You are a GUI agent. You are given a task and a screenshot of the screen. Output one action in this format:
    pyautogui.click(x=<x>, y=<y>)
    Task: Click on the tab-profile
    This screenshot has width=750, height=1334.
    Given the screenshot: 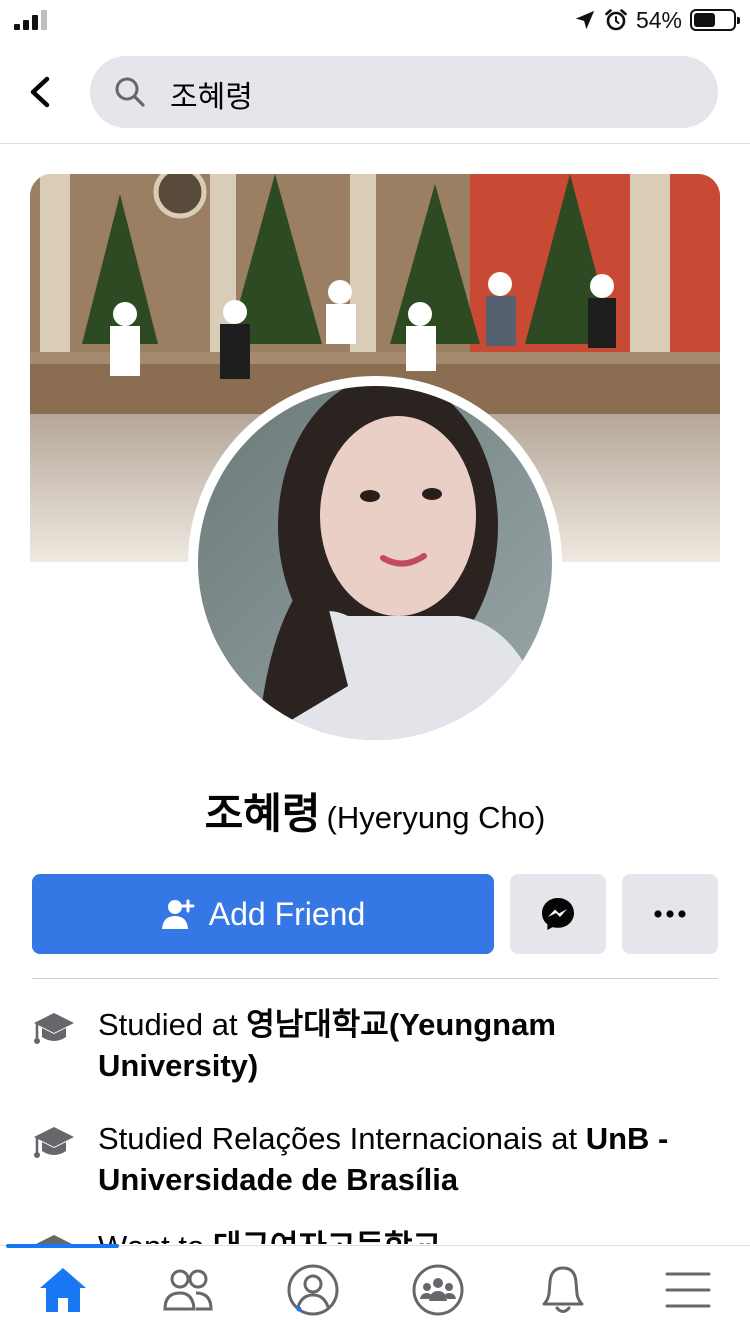 What is the action you would take?
    pyautogui.click(x=313, y=1290)
    